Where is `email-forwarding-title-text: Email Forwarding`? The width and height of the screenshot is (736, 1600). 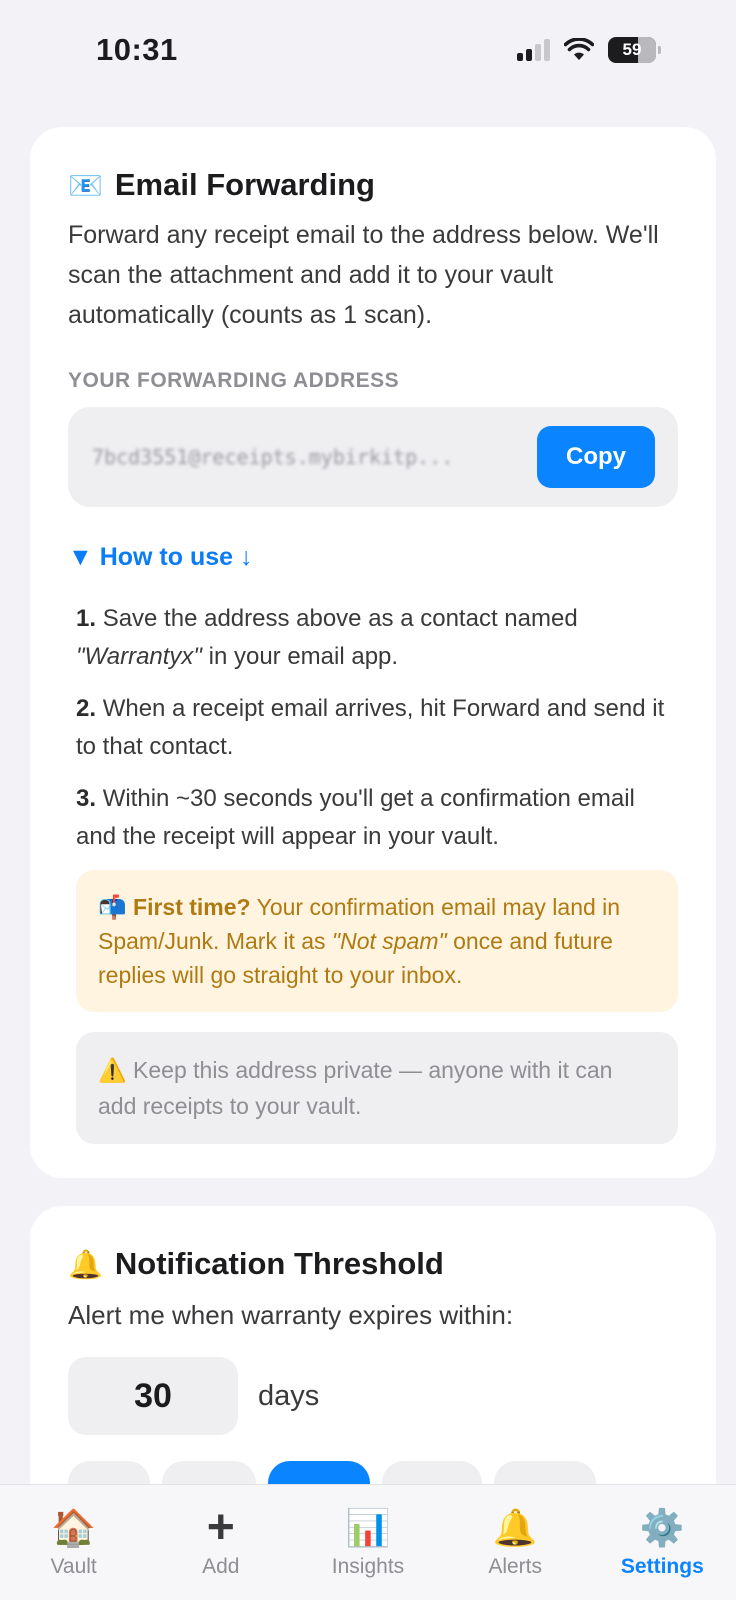 email-forwarding-title-text: Email Forwarding is located at coordinates (244, 184).